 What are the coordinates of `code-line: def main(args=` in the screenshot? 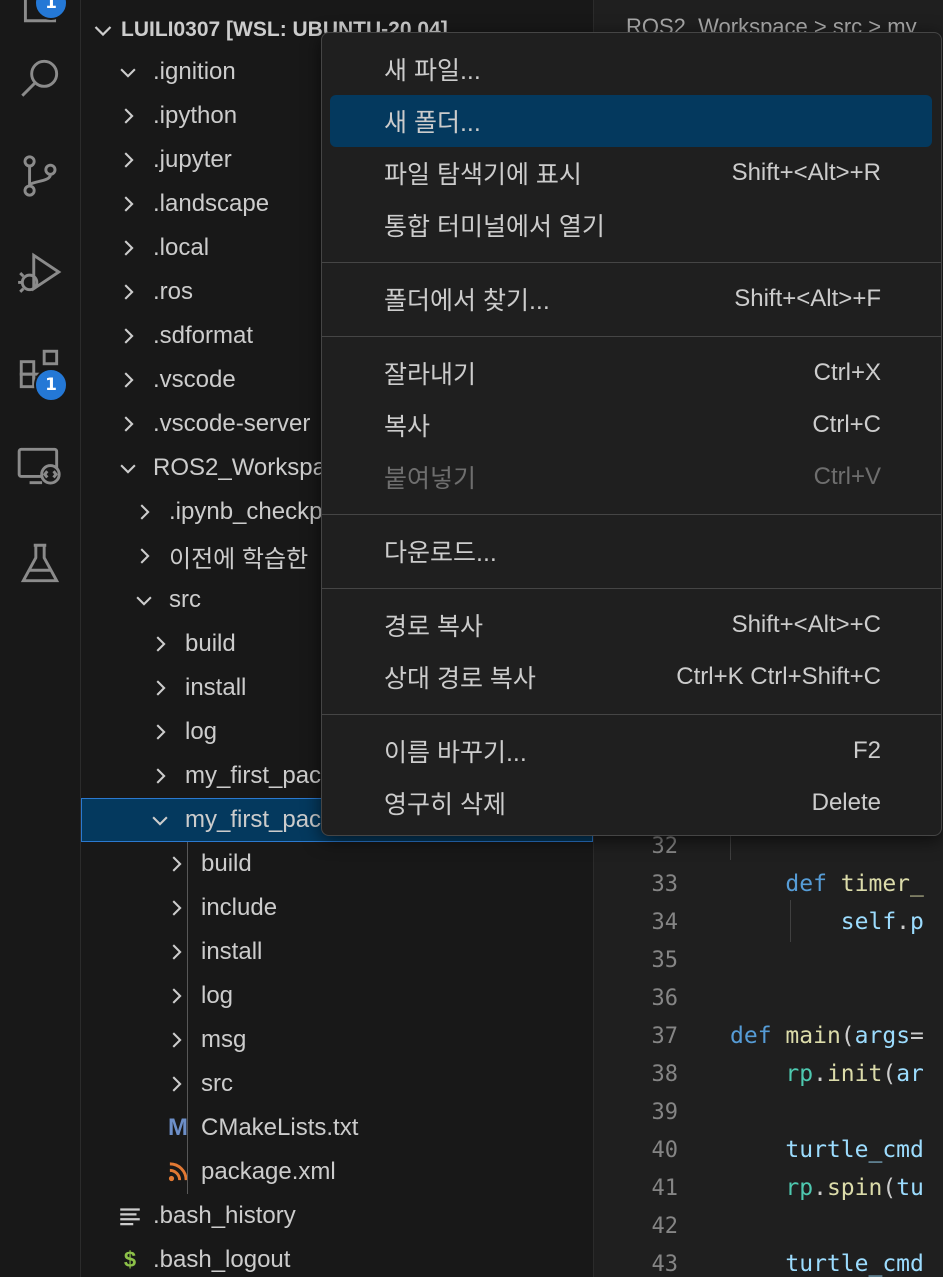 It's located at (827, 1036).